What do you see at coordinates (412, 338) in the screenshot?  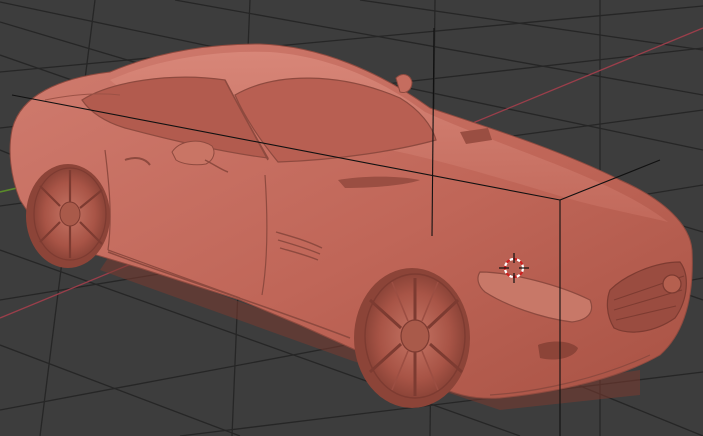 I see `front-wheel` at bounding box center [412, 338].